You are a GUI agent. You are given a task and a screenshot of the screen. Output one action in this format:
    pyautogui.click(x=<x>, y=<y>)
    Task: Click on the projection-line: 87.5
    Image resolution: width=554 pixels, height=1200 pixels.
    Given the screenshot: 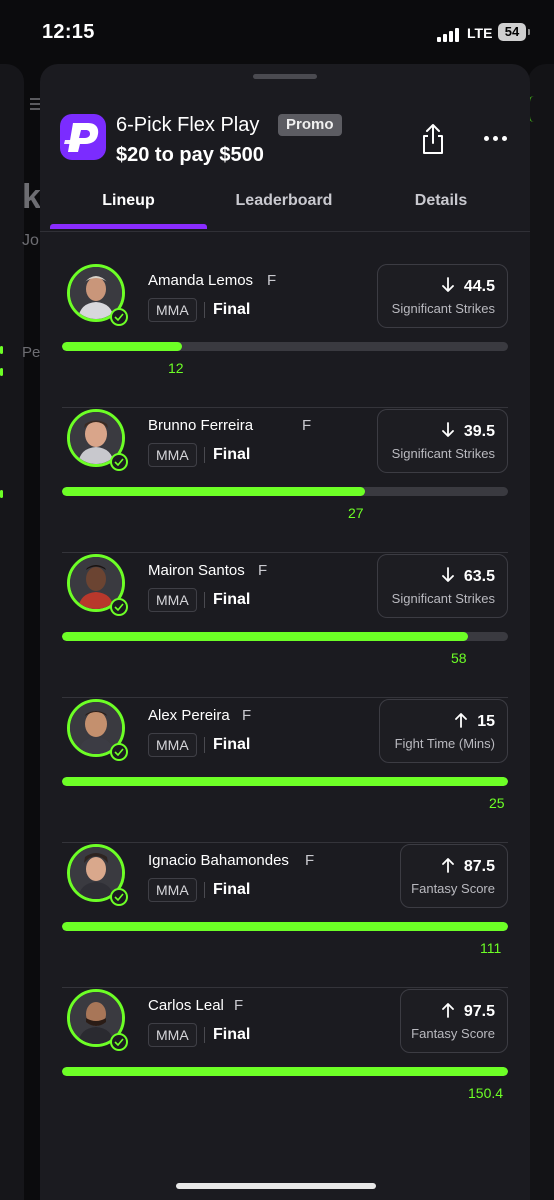 What is the action you would take?
    pyautogui.click(x=468, y=866)
    